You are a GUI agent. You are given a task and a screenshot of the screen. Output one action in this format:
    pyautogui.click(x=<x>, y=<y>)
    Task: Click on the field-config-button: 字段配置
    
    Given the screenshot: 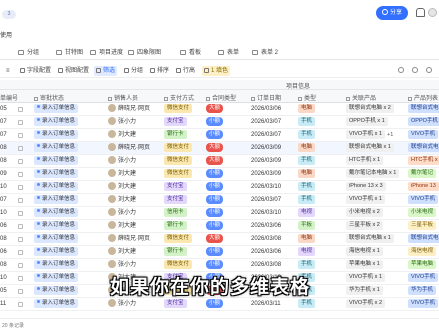 What is the action you would take?
    pyautogui.click(x=35, y=71)
    